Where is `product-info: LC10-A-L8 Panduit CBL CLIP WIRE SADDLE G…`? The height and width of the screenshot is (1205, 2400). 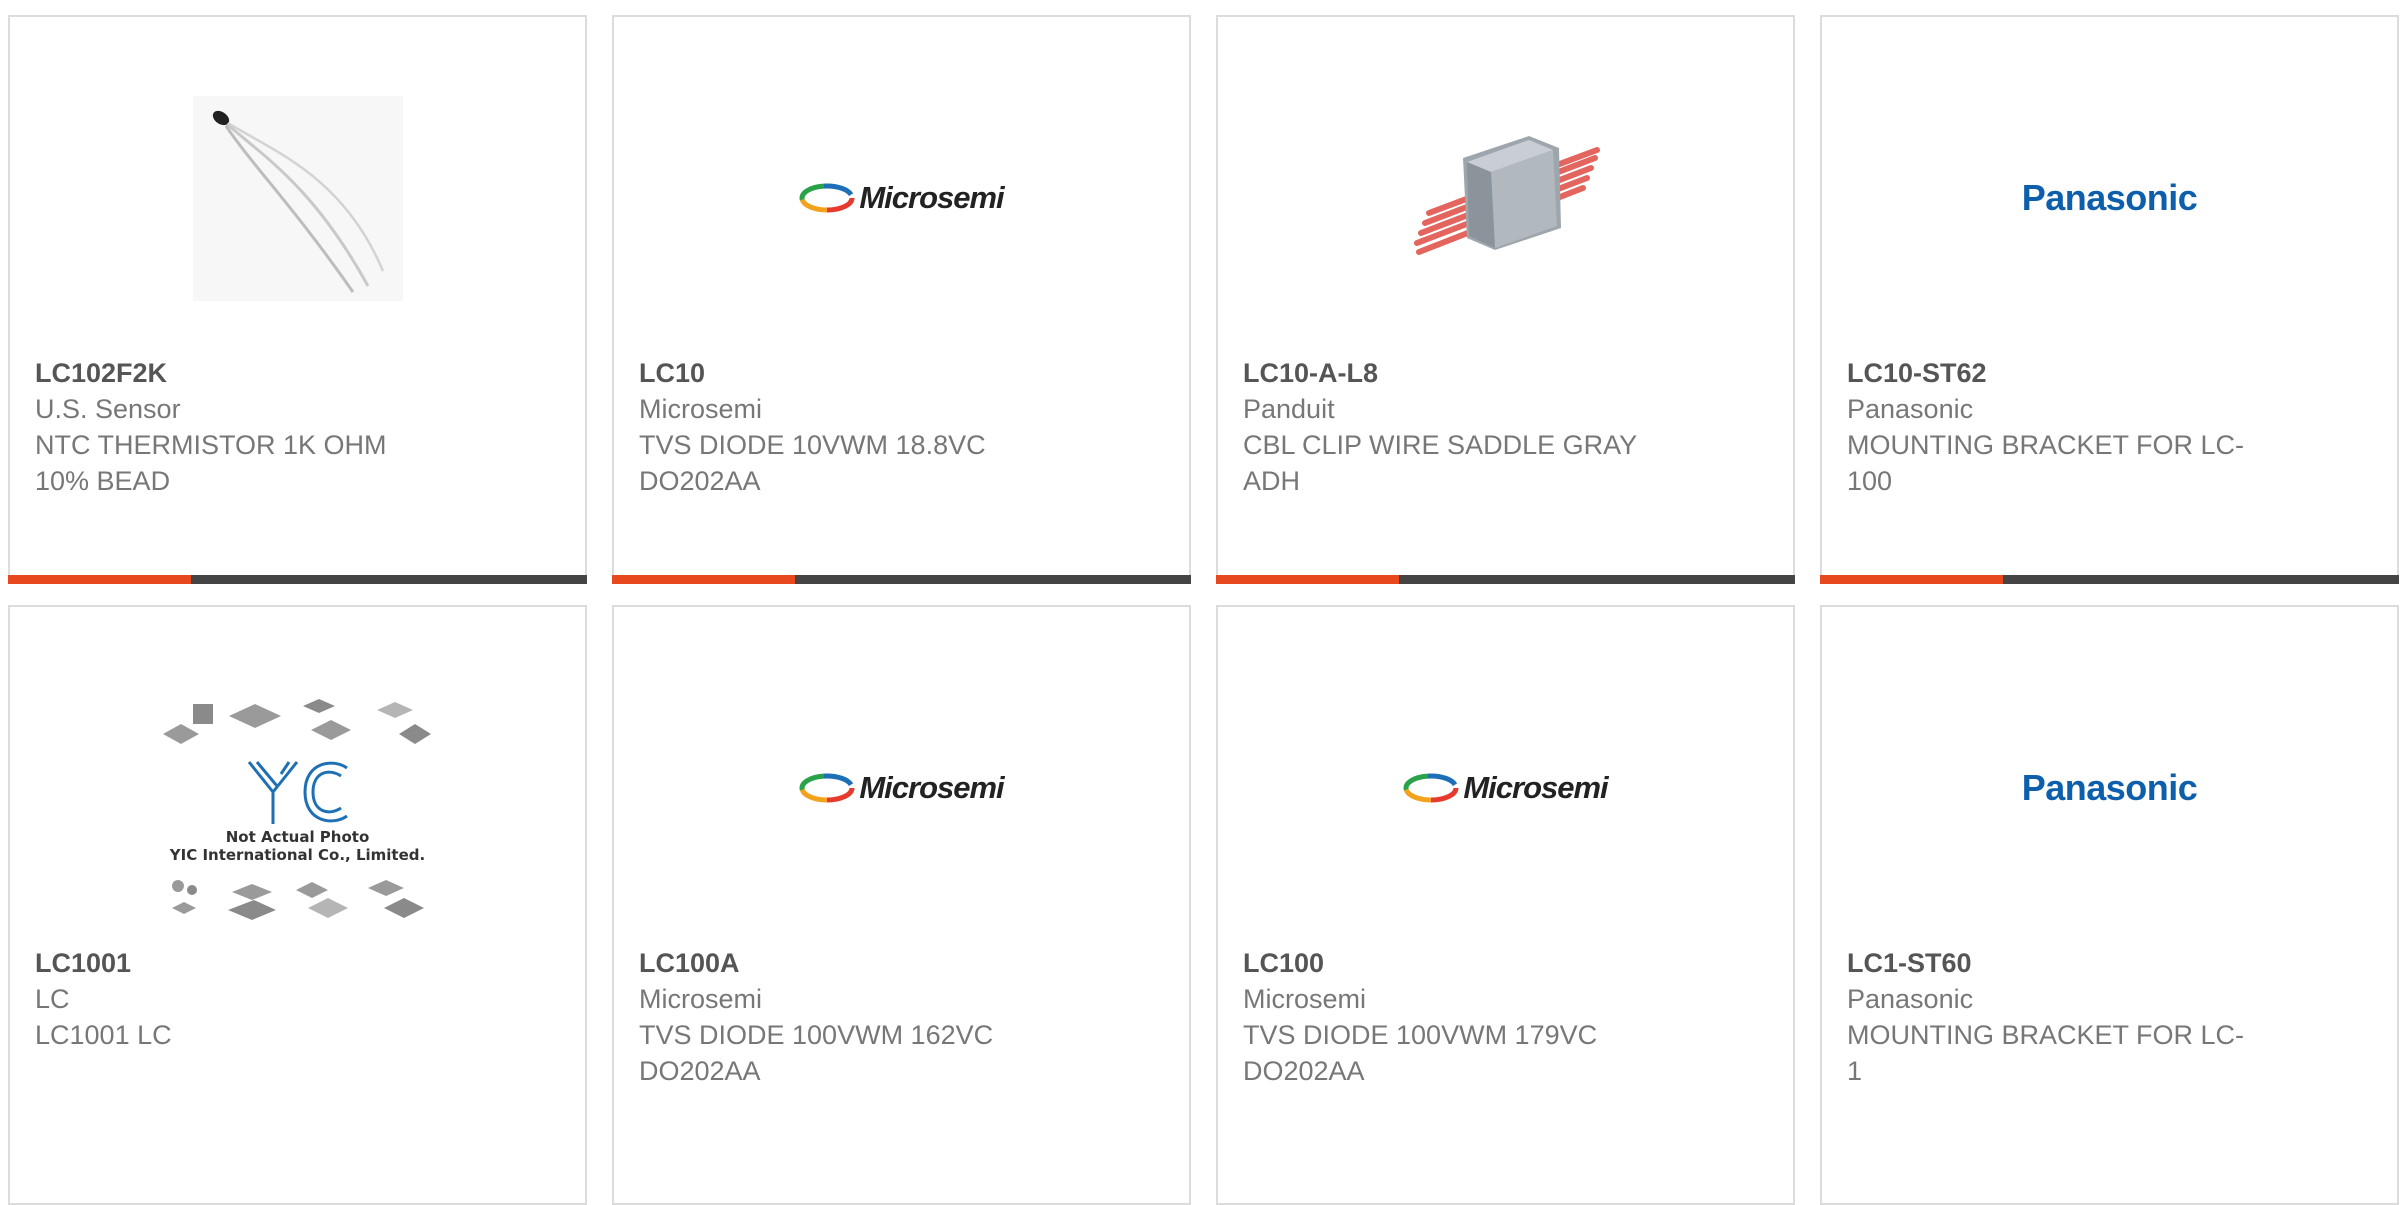 product-info: LC10-A-L8 Panduit CBL CLIP WIRE SADDLE G… is located at coordinates (1453, 427).